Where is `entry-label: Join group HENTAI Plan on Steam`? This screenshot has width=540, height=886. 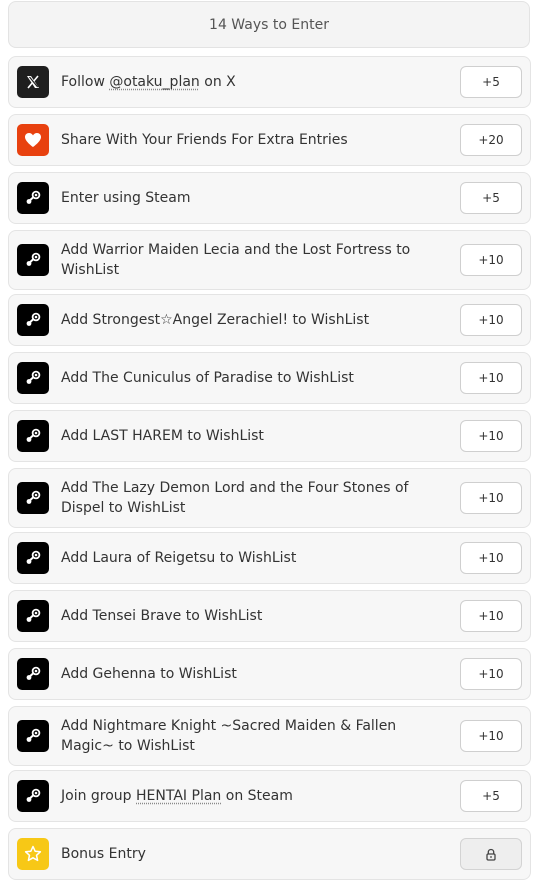 entry-label: Join group HENTAI Plan on Steam is located at coordinates (255, 796).